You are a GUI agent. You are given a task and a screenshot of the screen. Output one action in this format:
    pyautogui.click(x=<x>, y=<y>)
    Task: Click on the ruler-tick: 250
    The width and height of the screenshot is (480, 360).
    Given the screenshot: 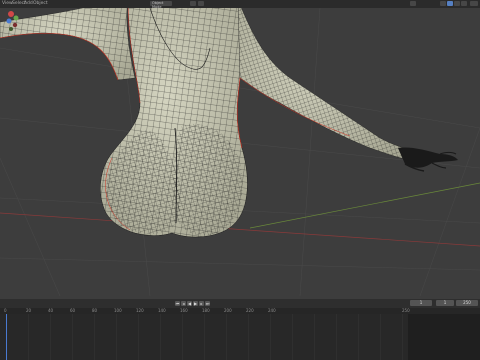 What is the action you would take?
    pyautogui.click(x=406, y=310)
    